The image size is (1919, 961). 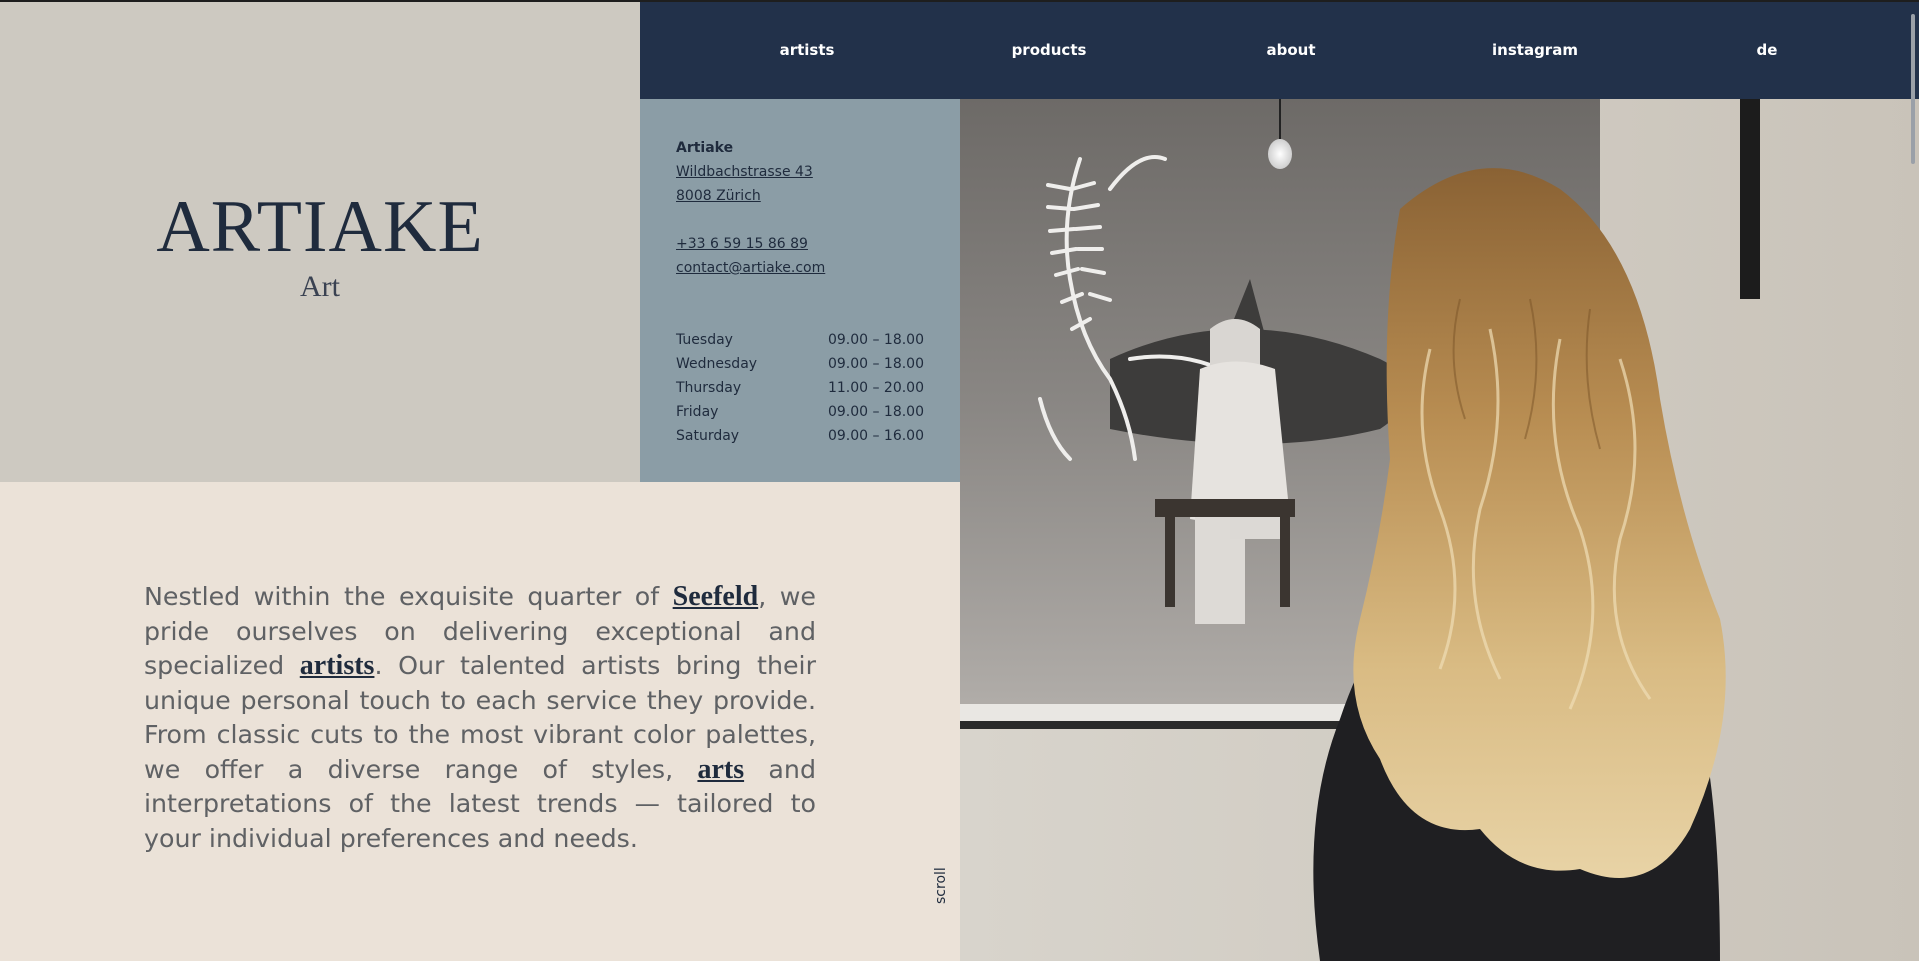 I want to click on top-navigation: artists products about instagram de, so click(x=1279, y=50).